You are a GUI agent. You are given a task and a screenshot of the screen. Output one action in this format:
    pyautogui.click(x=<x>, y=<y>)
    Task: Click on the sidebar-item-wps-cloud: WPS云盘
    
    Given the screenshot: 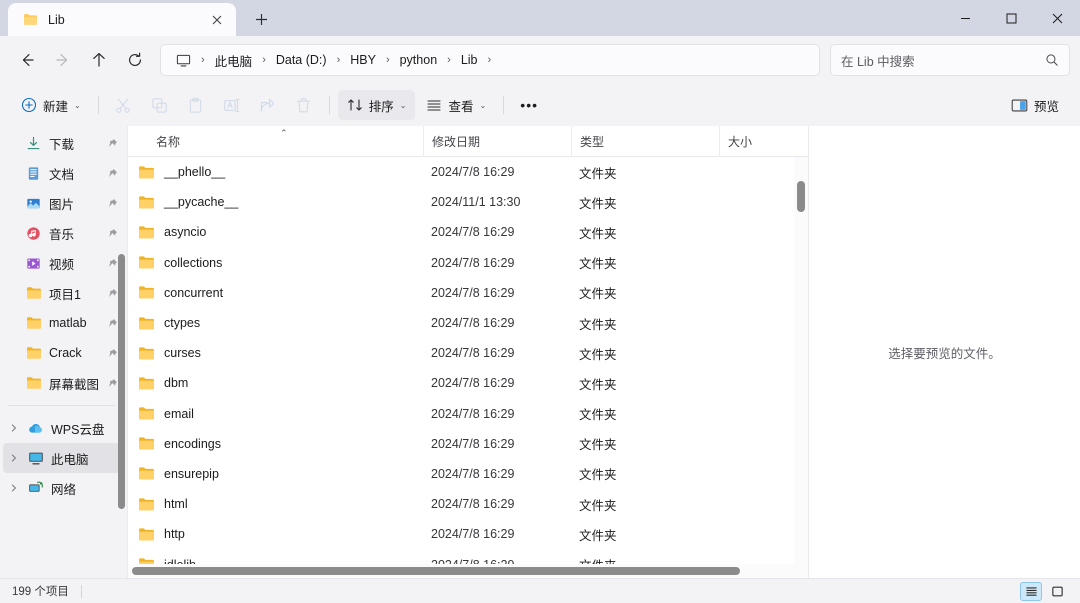 What is the action you would take?
    pyautogui.click(x=63, y=428)
    